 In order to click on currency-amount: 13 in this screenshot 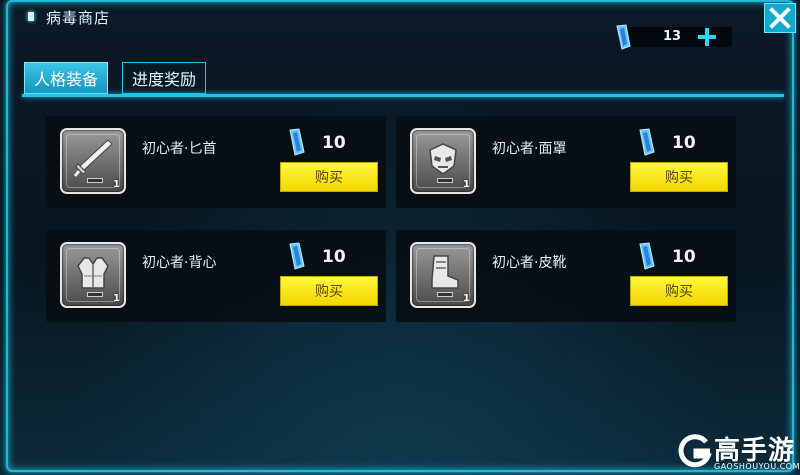, I will do `click(672, 36)`.